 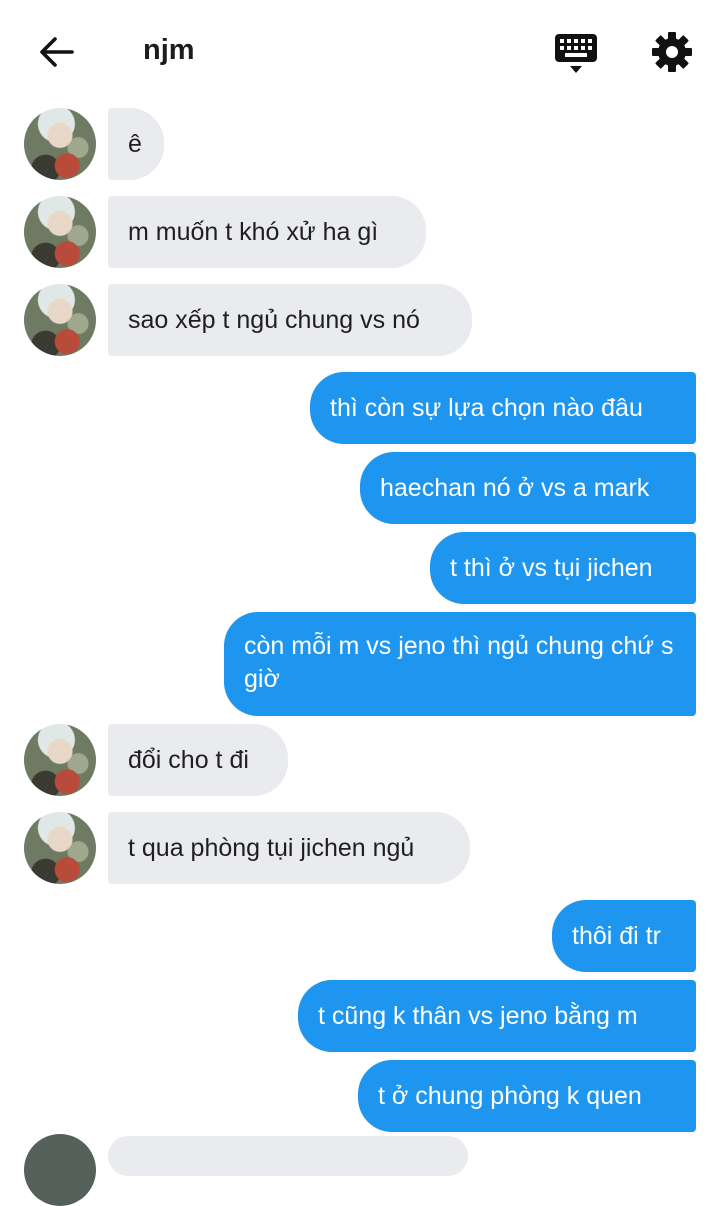 I want to click on message-bubble-partial, so click(x=288, y=1156).